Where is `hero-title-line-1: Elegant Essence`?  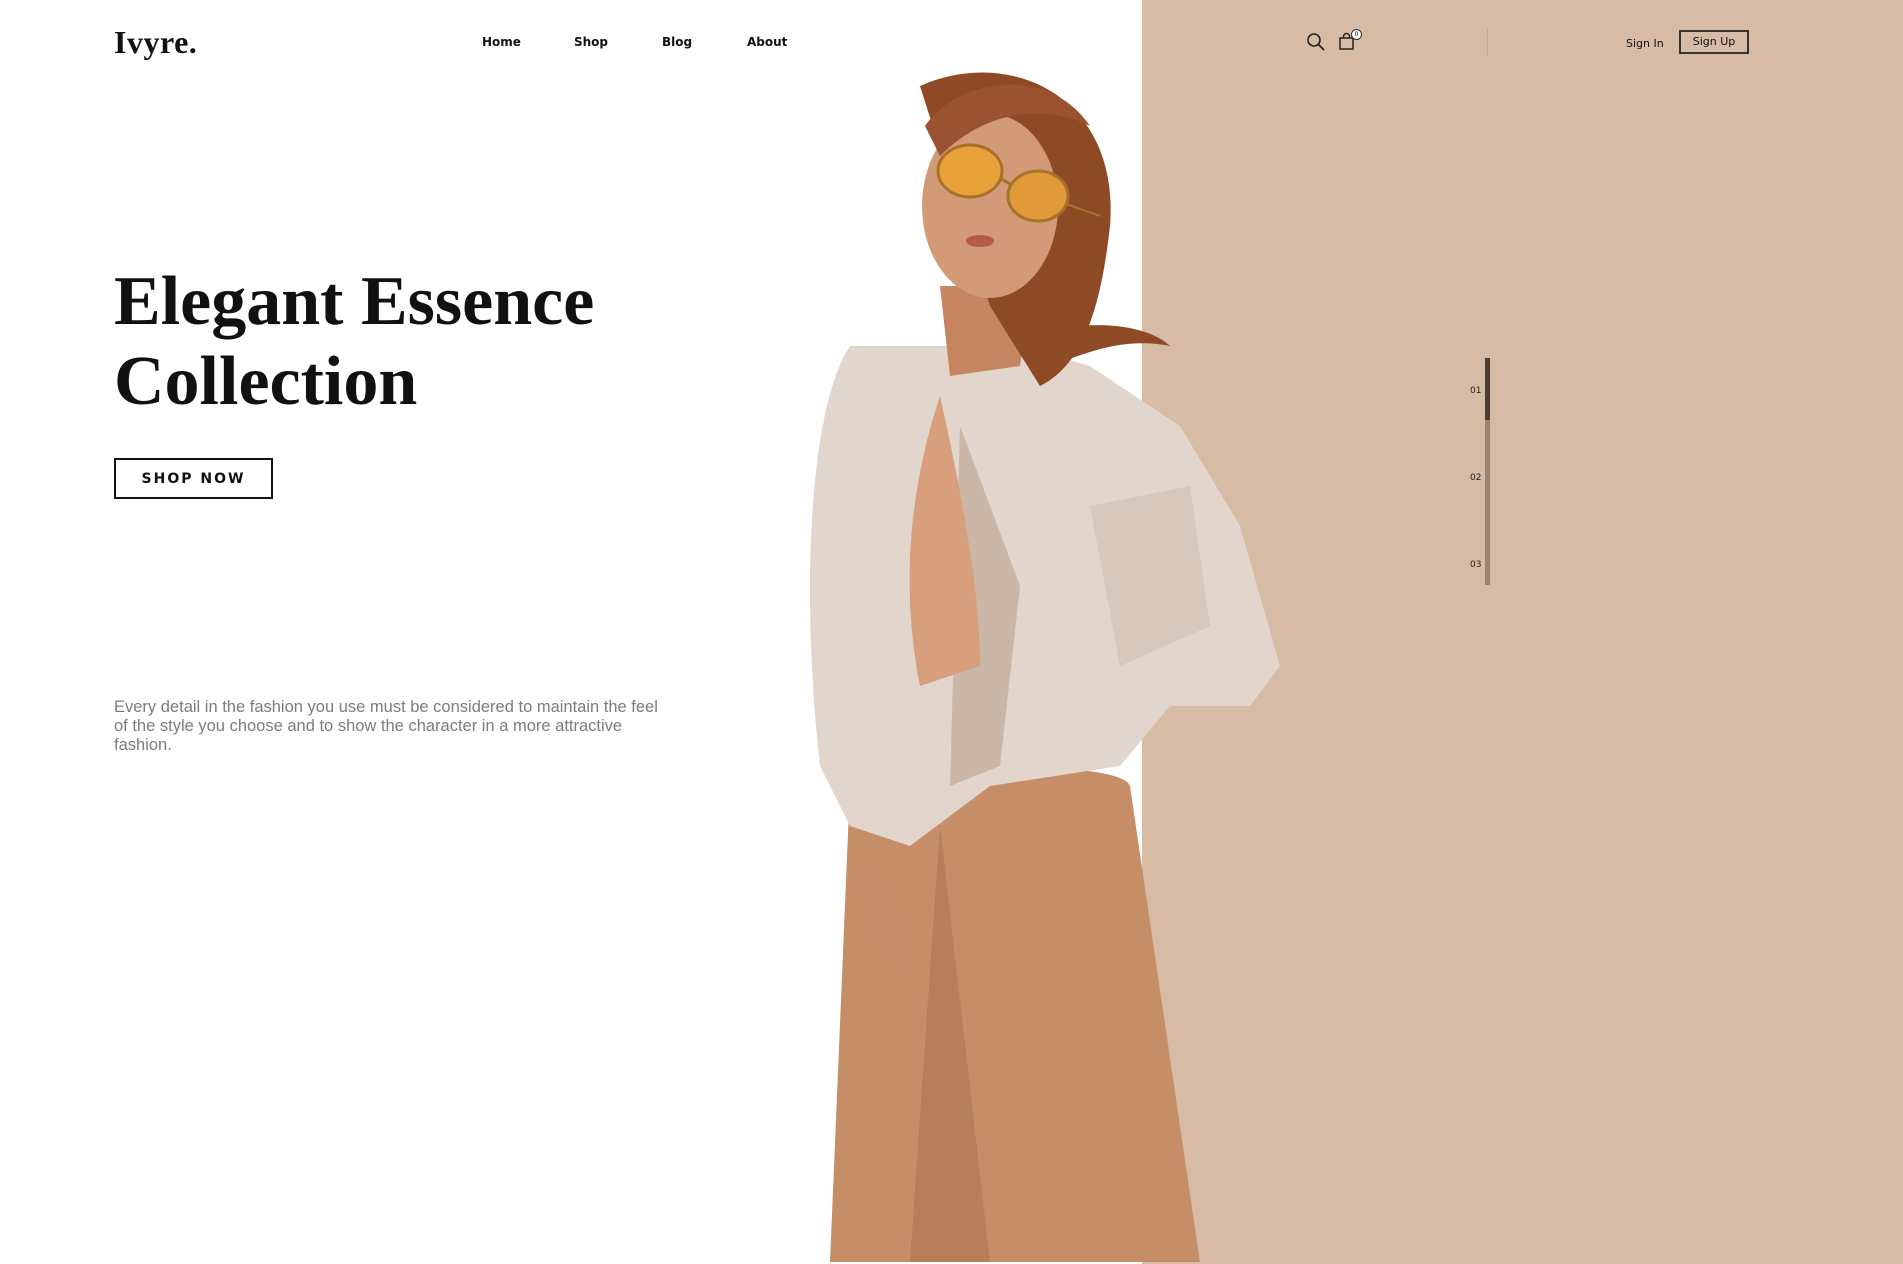 hero-title-line-1: Elegant Essence is located at coordinates (354, 301).